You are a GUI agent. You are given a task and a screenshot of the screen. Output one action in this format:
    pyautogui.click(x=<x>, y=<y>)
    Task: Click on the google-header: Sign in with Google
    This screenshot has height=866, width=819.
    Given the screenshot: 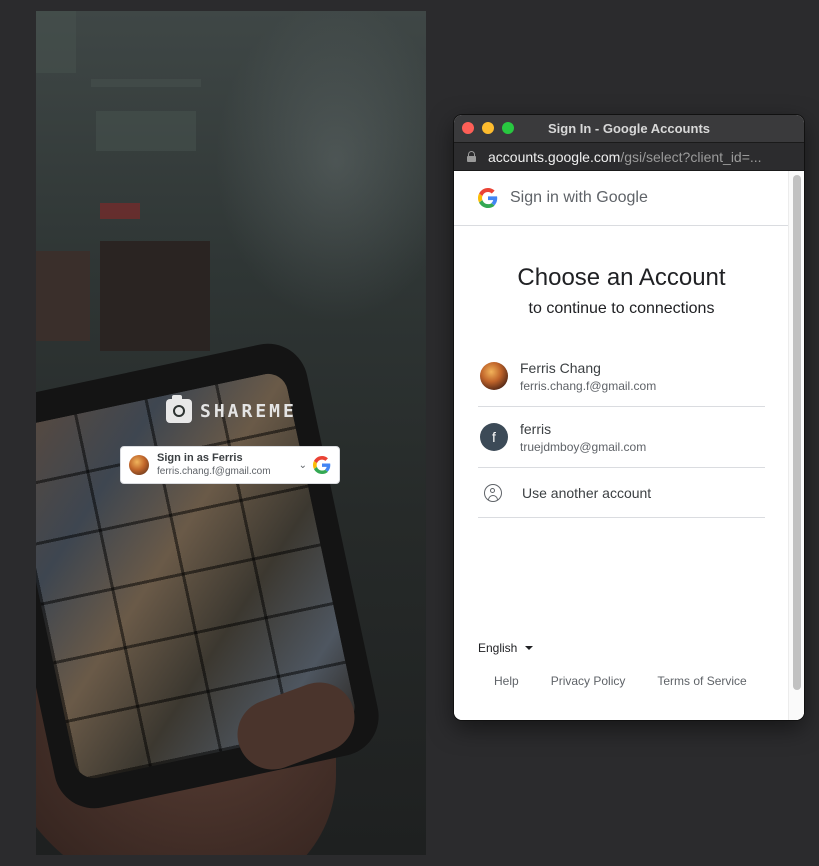 What is the action you would take?
    pyautogui.click(x=621, y=198)
    